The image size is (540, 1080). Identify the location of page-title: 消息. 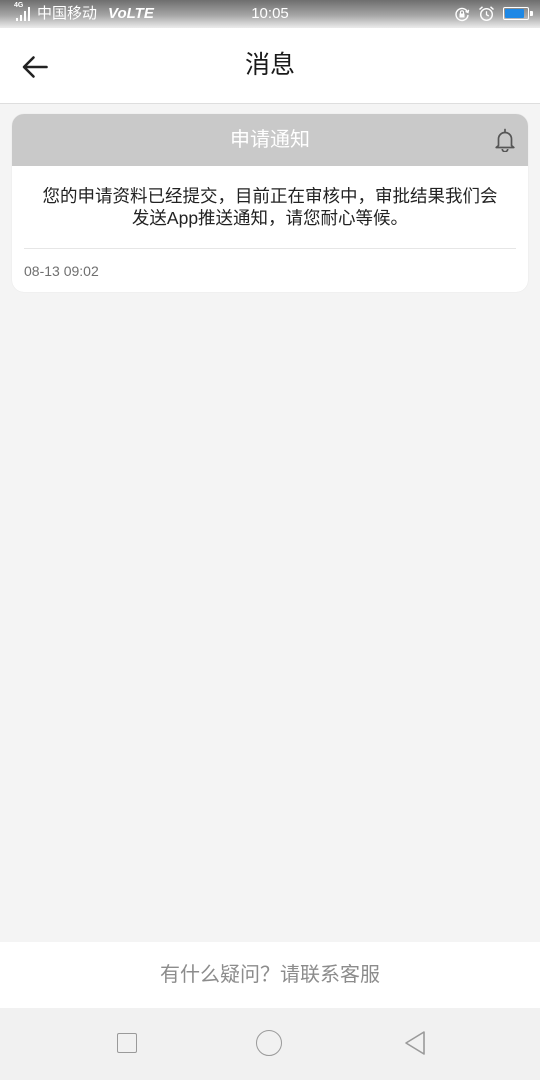
(269, 65).